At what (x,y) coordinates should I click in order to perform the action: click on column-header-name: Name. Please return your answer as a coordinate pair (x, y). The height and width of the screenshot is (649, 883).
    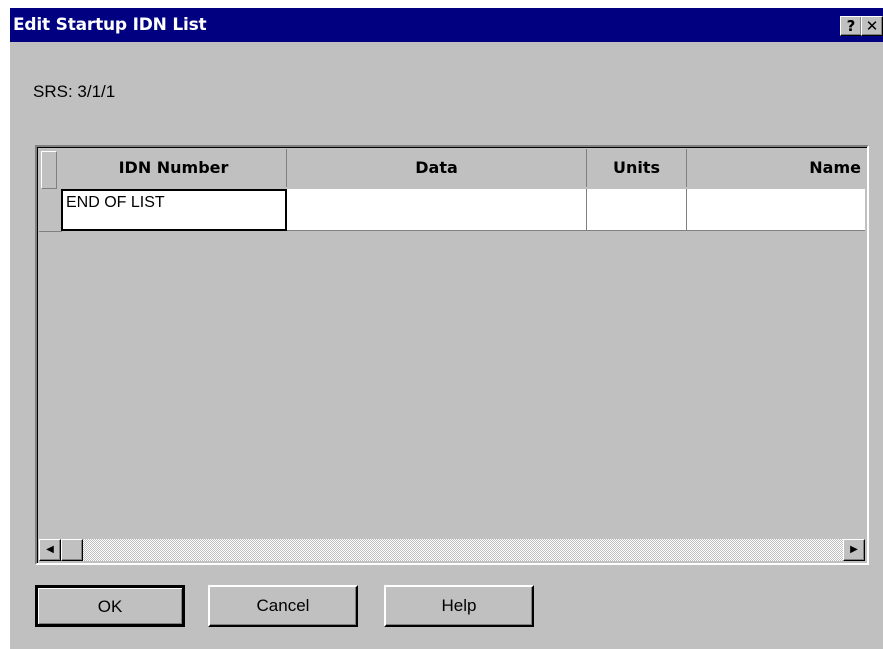
    Looking at the image, I should click on (775, 168).